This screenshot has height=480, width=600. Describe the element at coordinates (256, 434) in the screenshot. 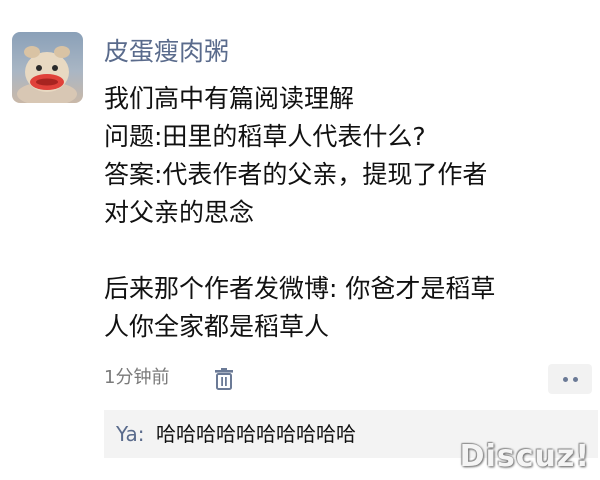

I see `comment-text: 哈哈哈哈哈哈哈哈哈哈` at that location.